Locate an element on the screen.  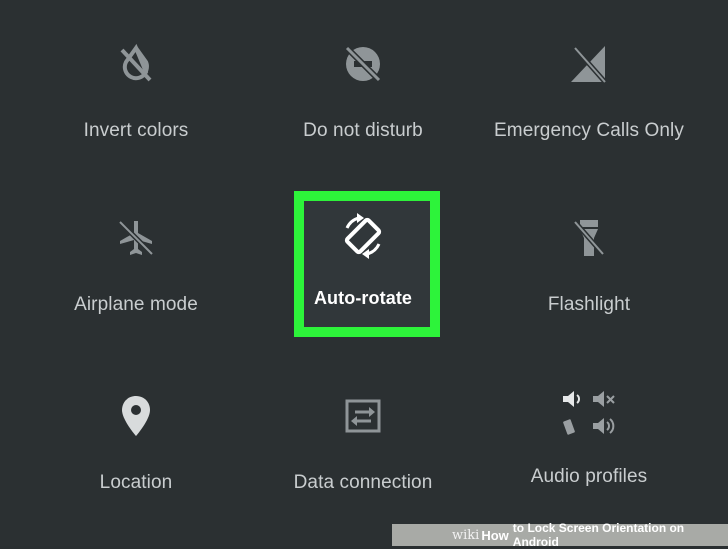
tile-emergency-calls: Emergency Calls Only is located at coordinates (589, 103).